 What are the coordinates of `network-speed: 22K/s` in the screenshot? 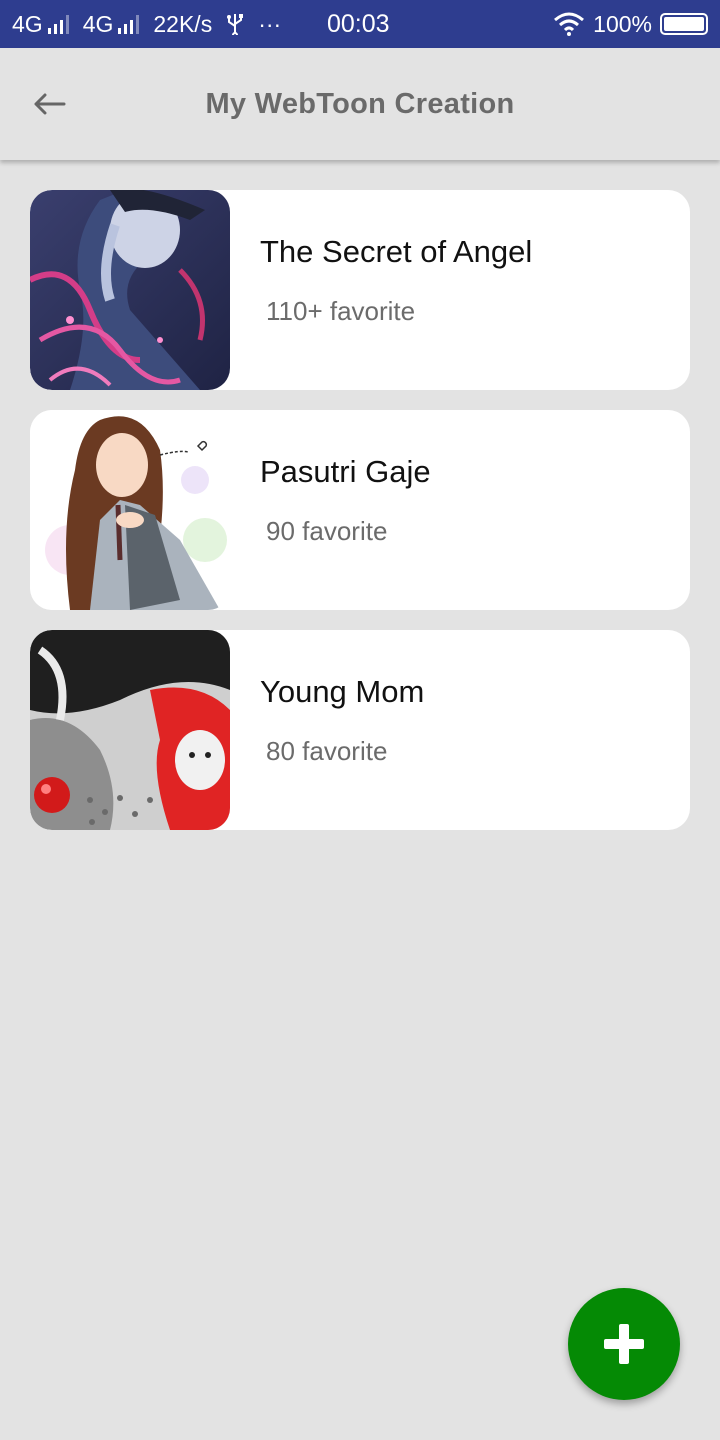 It's located at (183, 23).